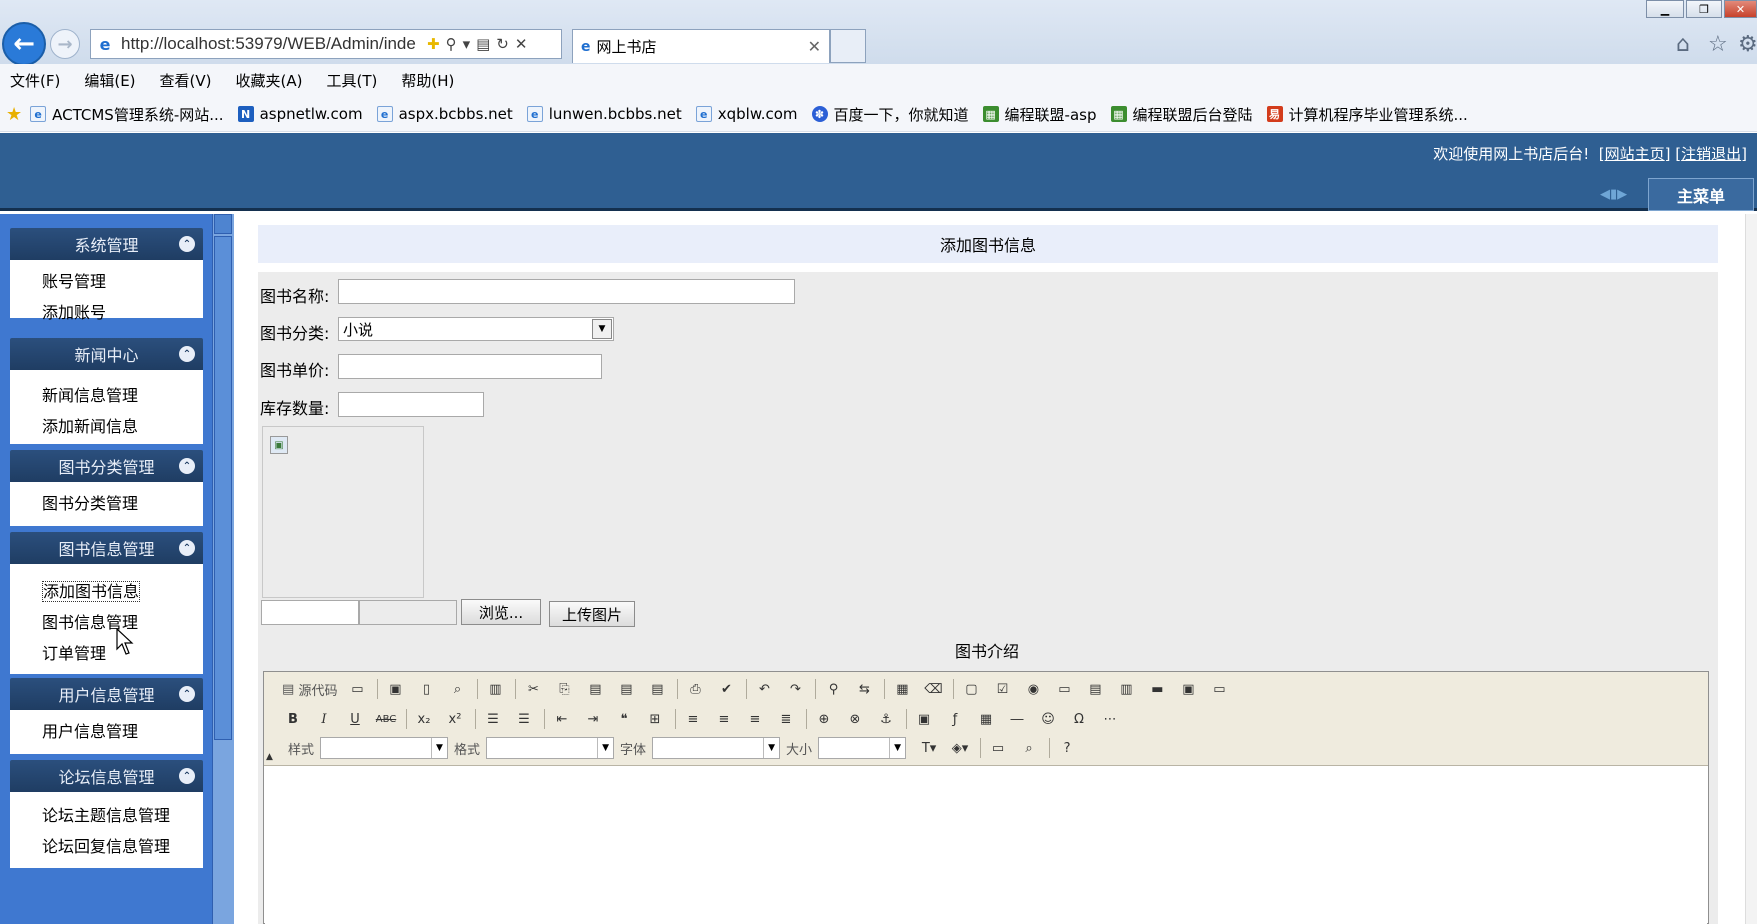 The image size is (1757, 924). What do you see at coordinates (701, 46) in the screenshot?
I see `browser-tab: e 网上书店 ✕` at bounding box center [701, 46].